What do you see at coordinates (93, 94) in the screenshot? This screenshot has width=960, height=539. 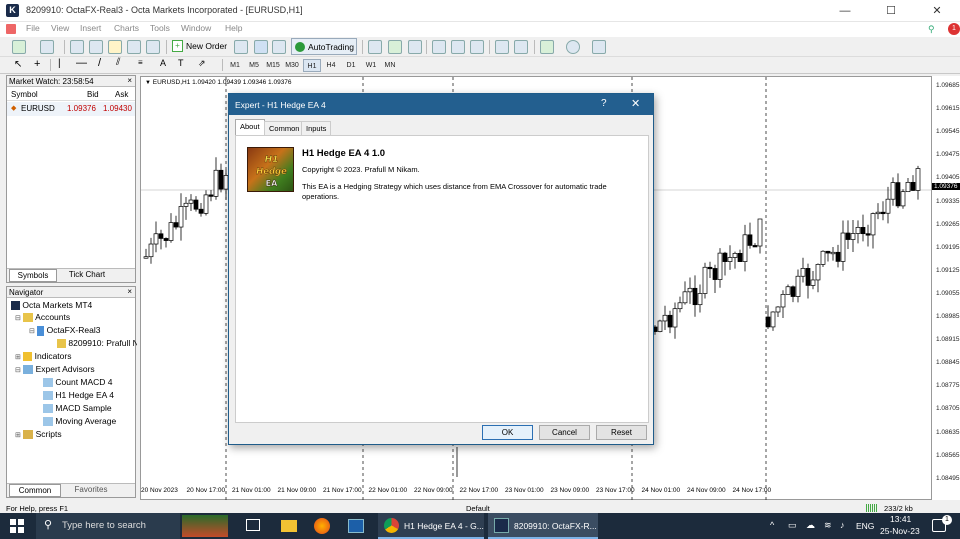 I see `column-bid: Bid` at bounding box center [93, 94].